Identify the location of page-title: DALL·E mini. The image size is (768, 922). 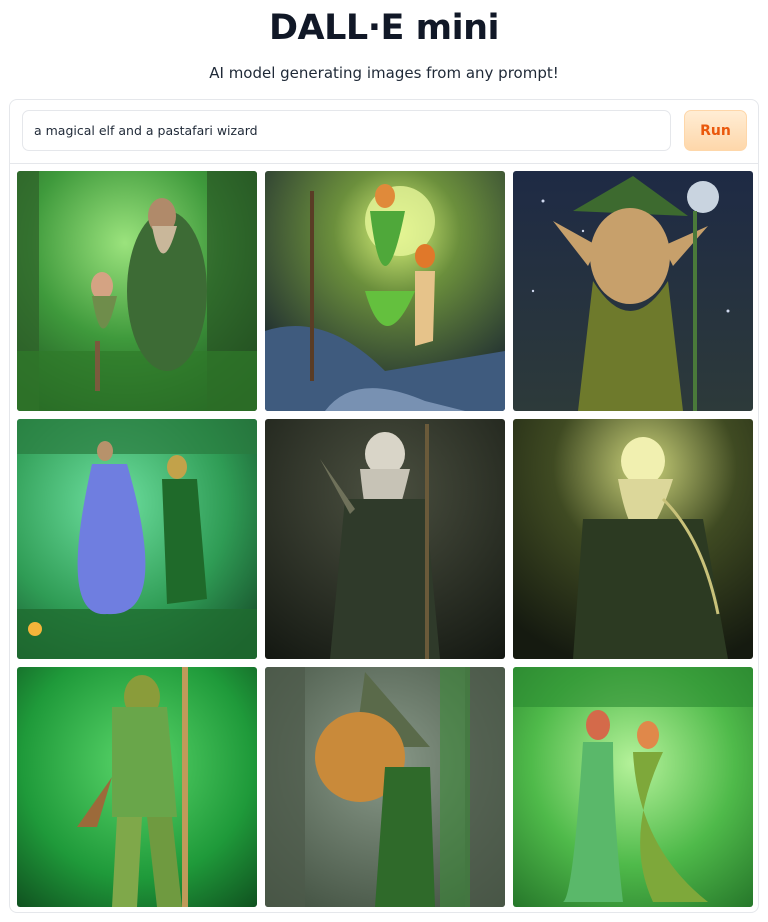
(384, 28).